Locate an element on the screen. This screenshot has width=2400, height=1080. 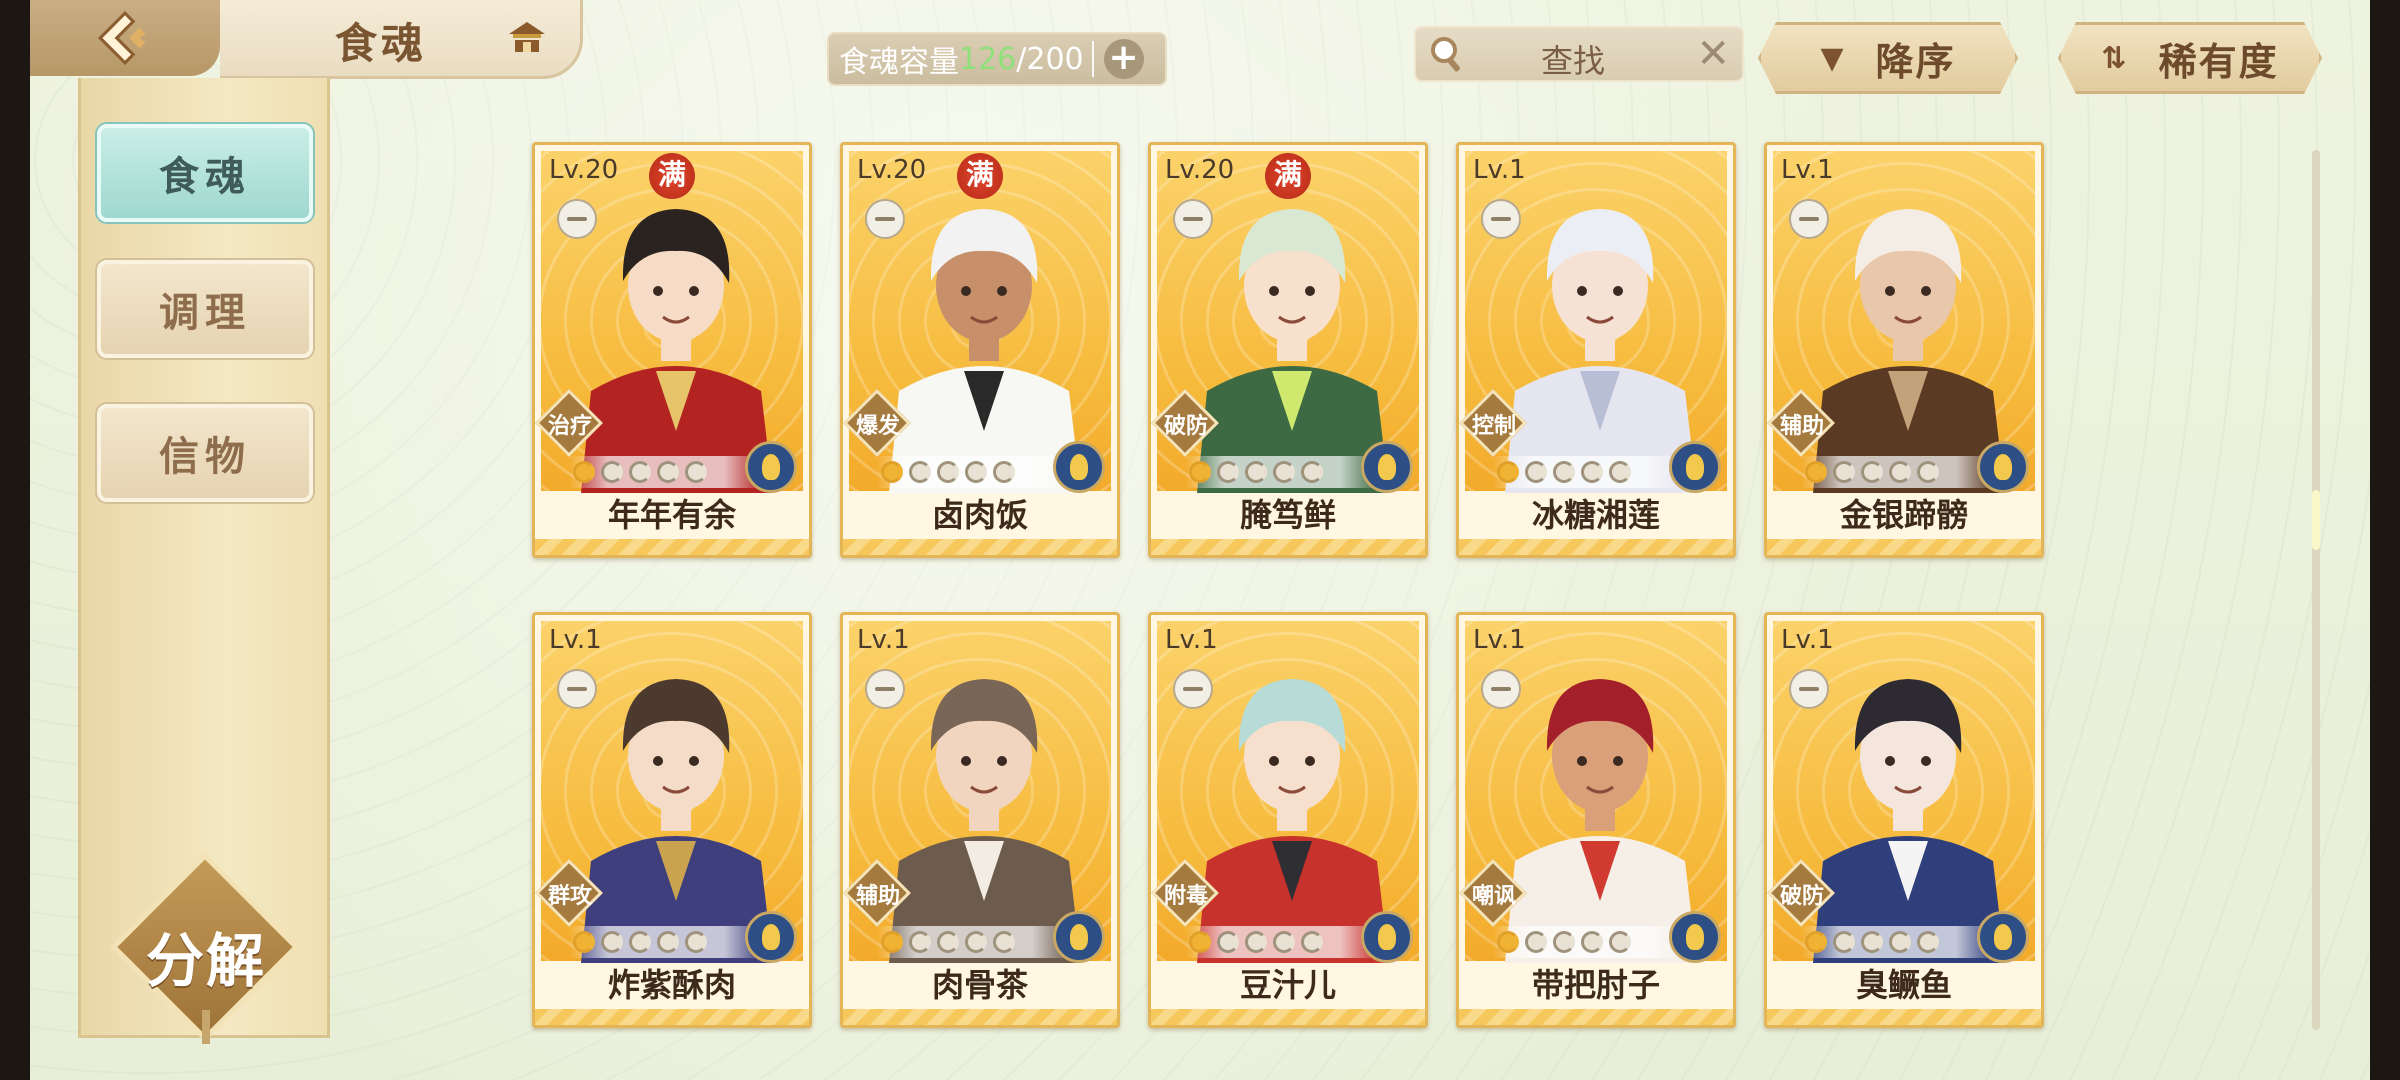
title-plate: 食魂 is located at coordinates (401, 39).